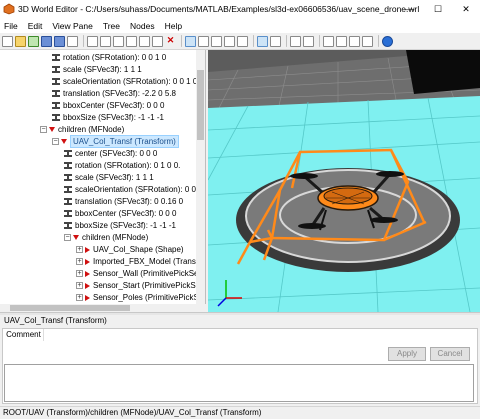 The image size is (480, 419). What do you see at coordinates (438, 9) in the screenshot?
I see `maximize-button: ☐` at bounding box center [438, 9].